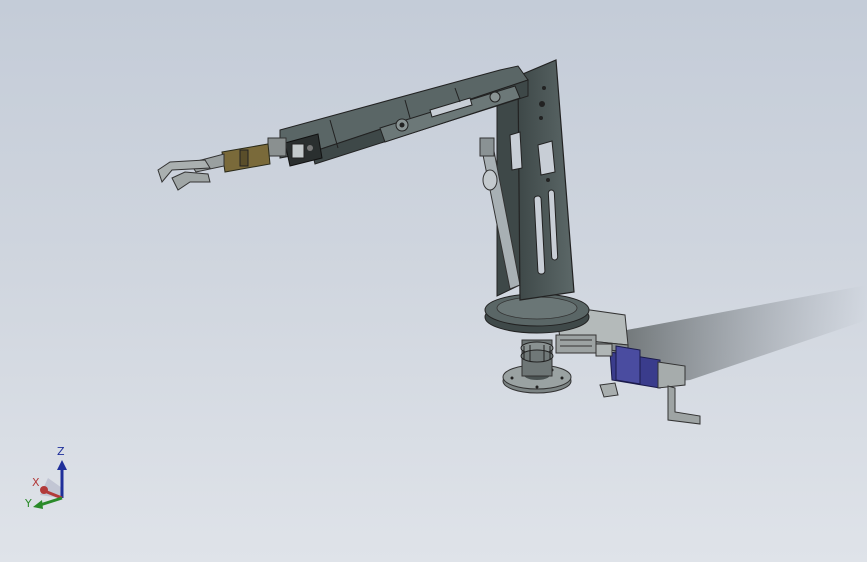  Describe the element at coordinates (214, 167) in the screenshot. I see `gripper` at that location.